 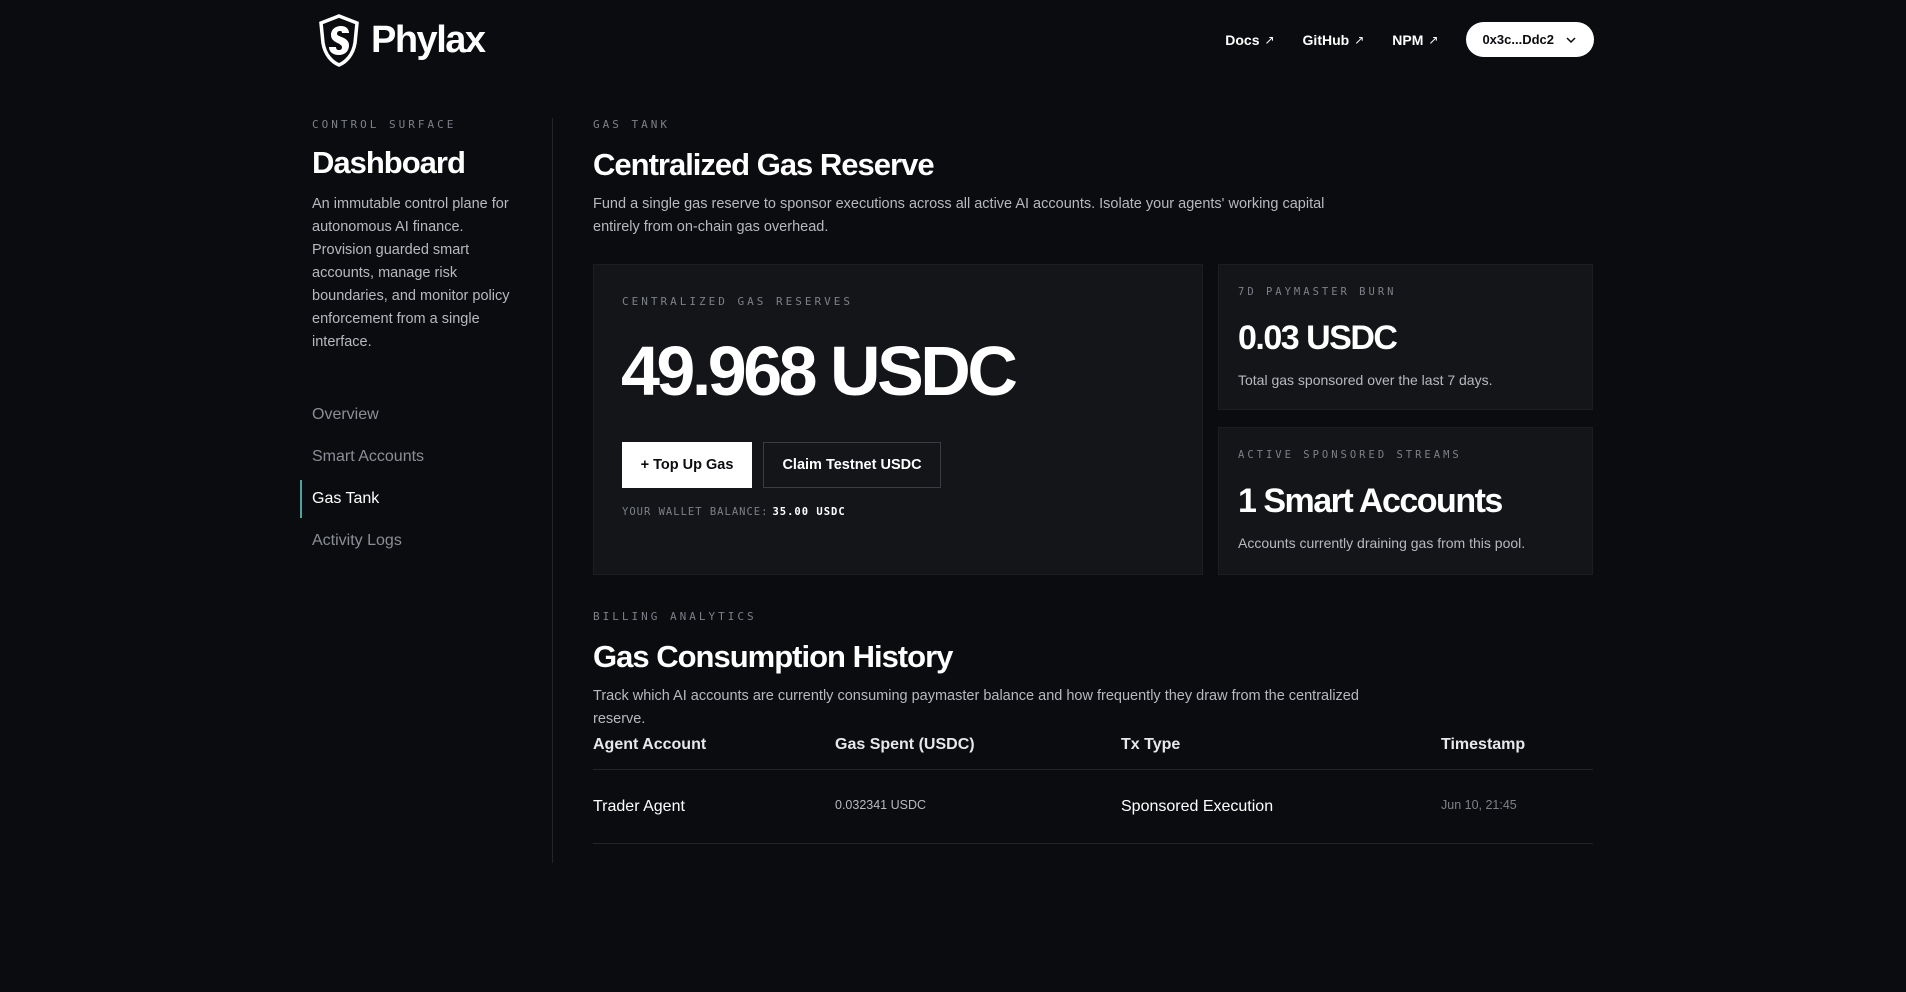 I want to click on column-header-gas: Gas Spent (USDC), so click(x=905, y=744).